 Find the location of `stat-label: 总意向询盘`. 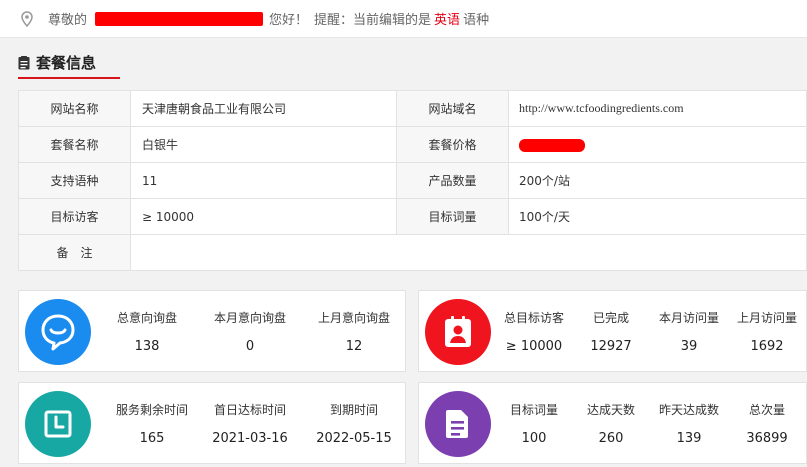

stat-label: 总意向询盘 is located at coordinates (146, 318).